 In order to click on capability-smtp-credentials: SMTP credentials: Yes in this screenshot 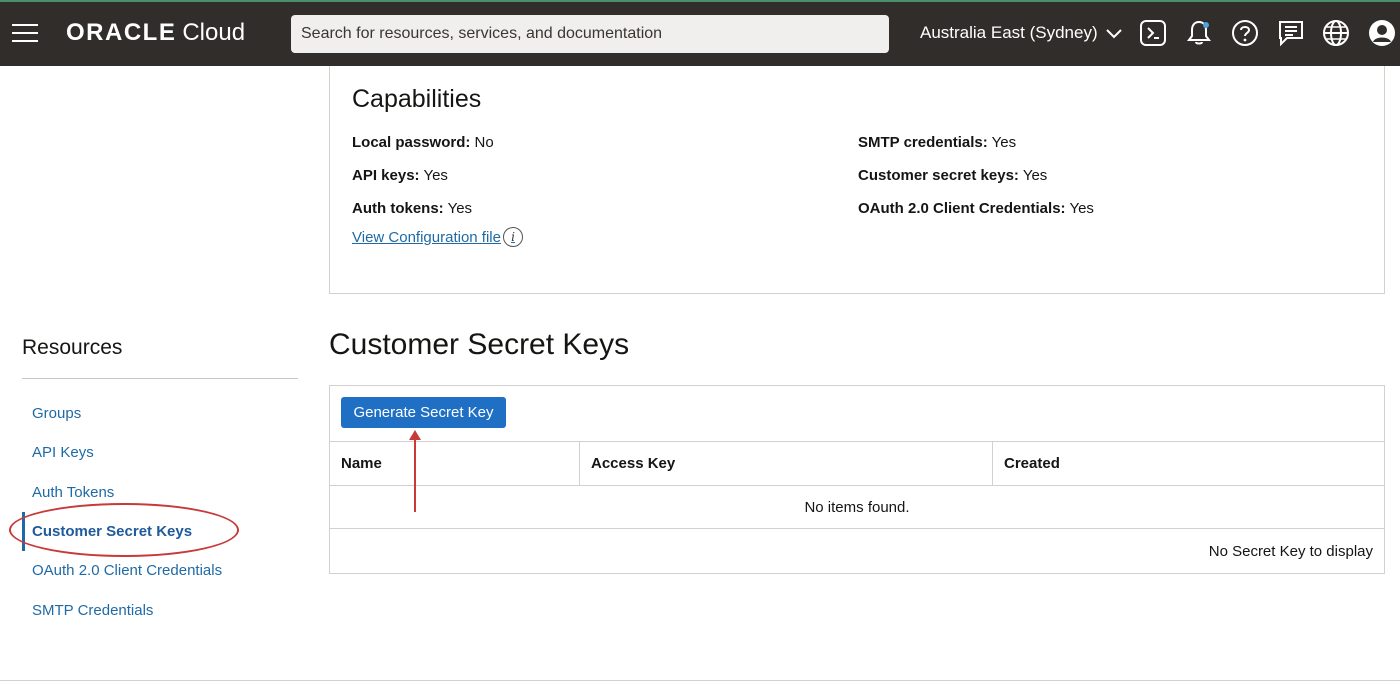, I will do `click(937, 142)`.